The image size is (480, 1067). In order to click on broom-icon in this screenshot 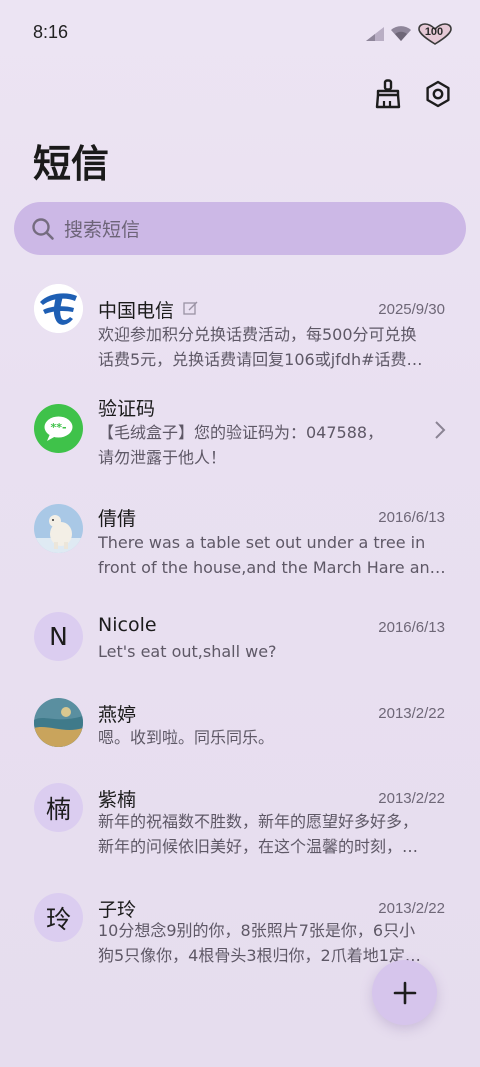, I will do `click(388, 94)`.